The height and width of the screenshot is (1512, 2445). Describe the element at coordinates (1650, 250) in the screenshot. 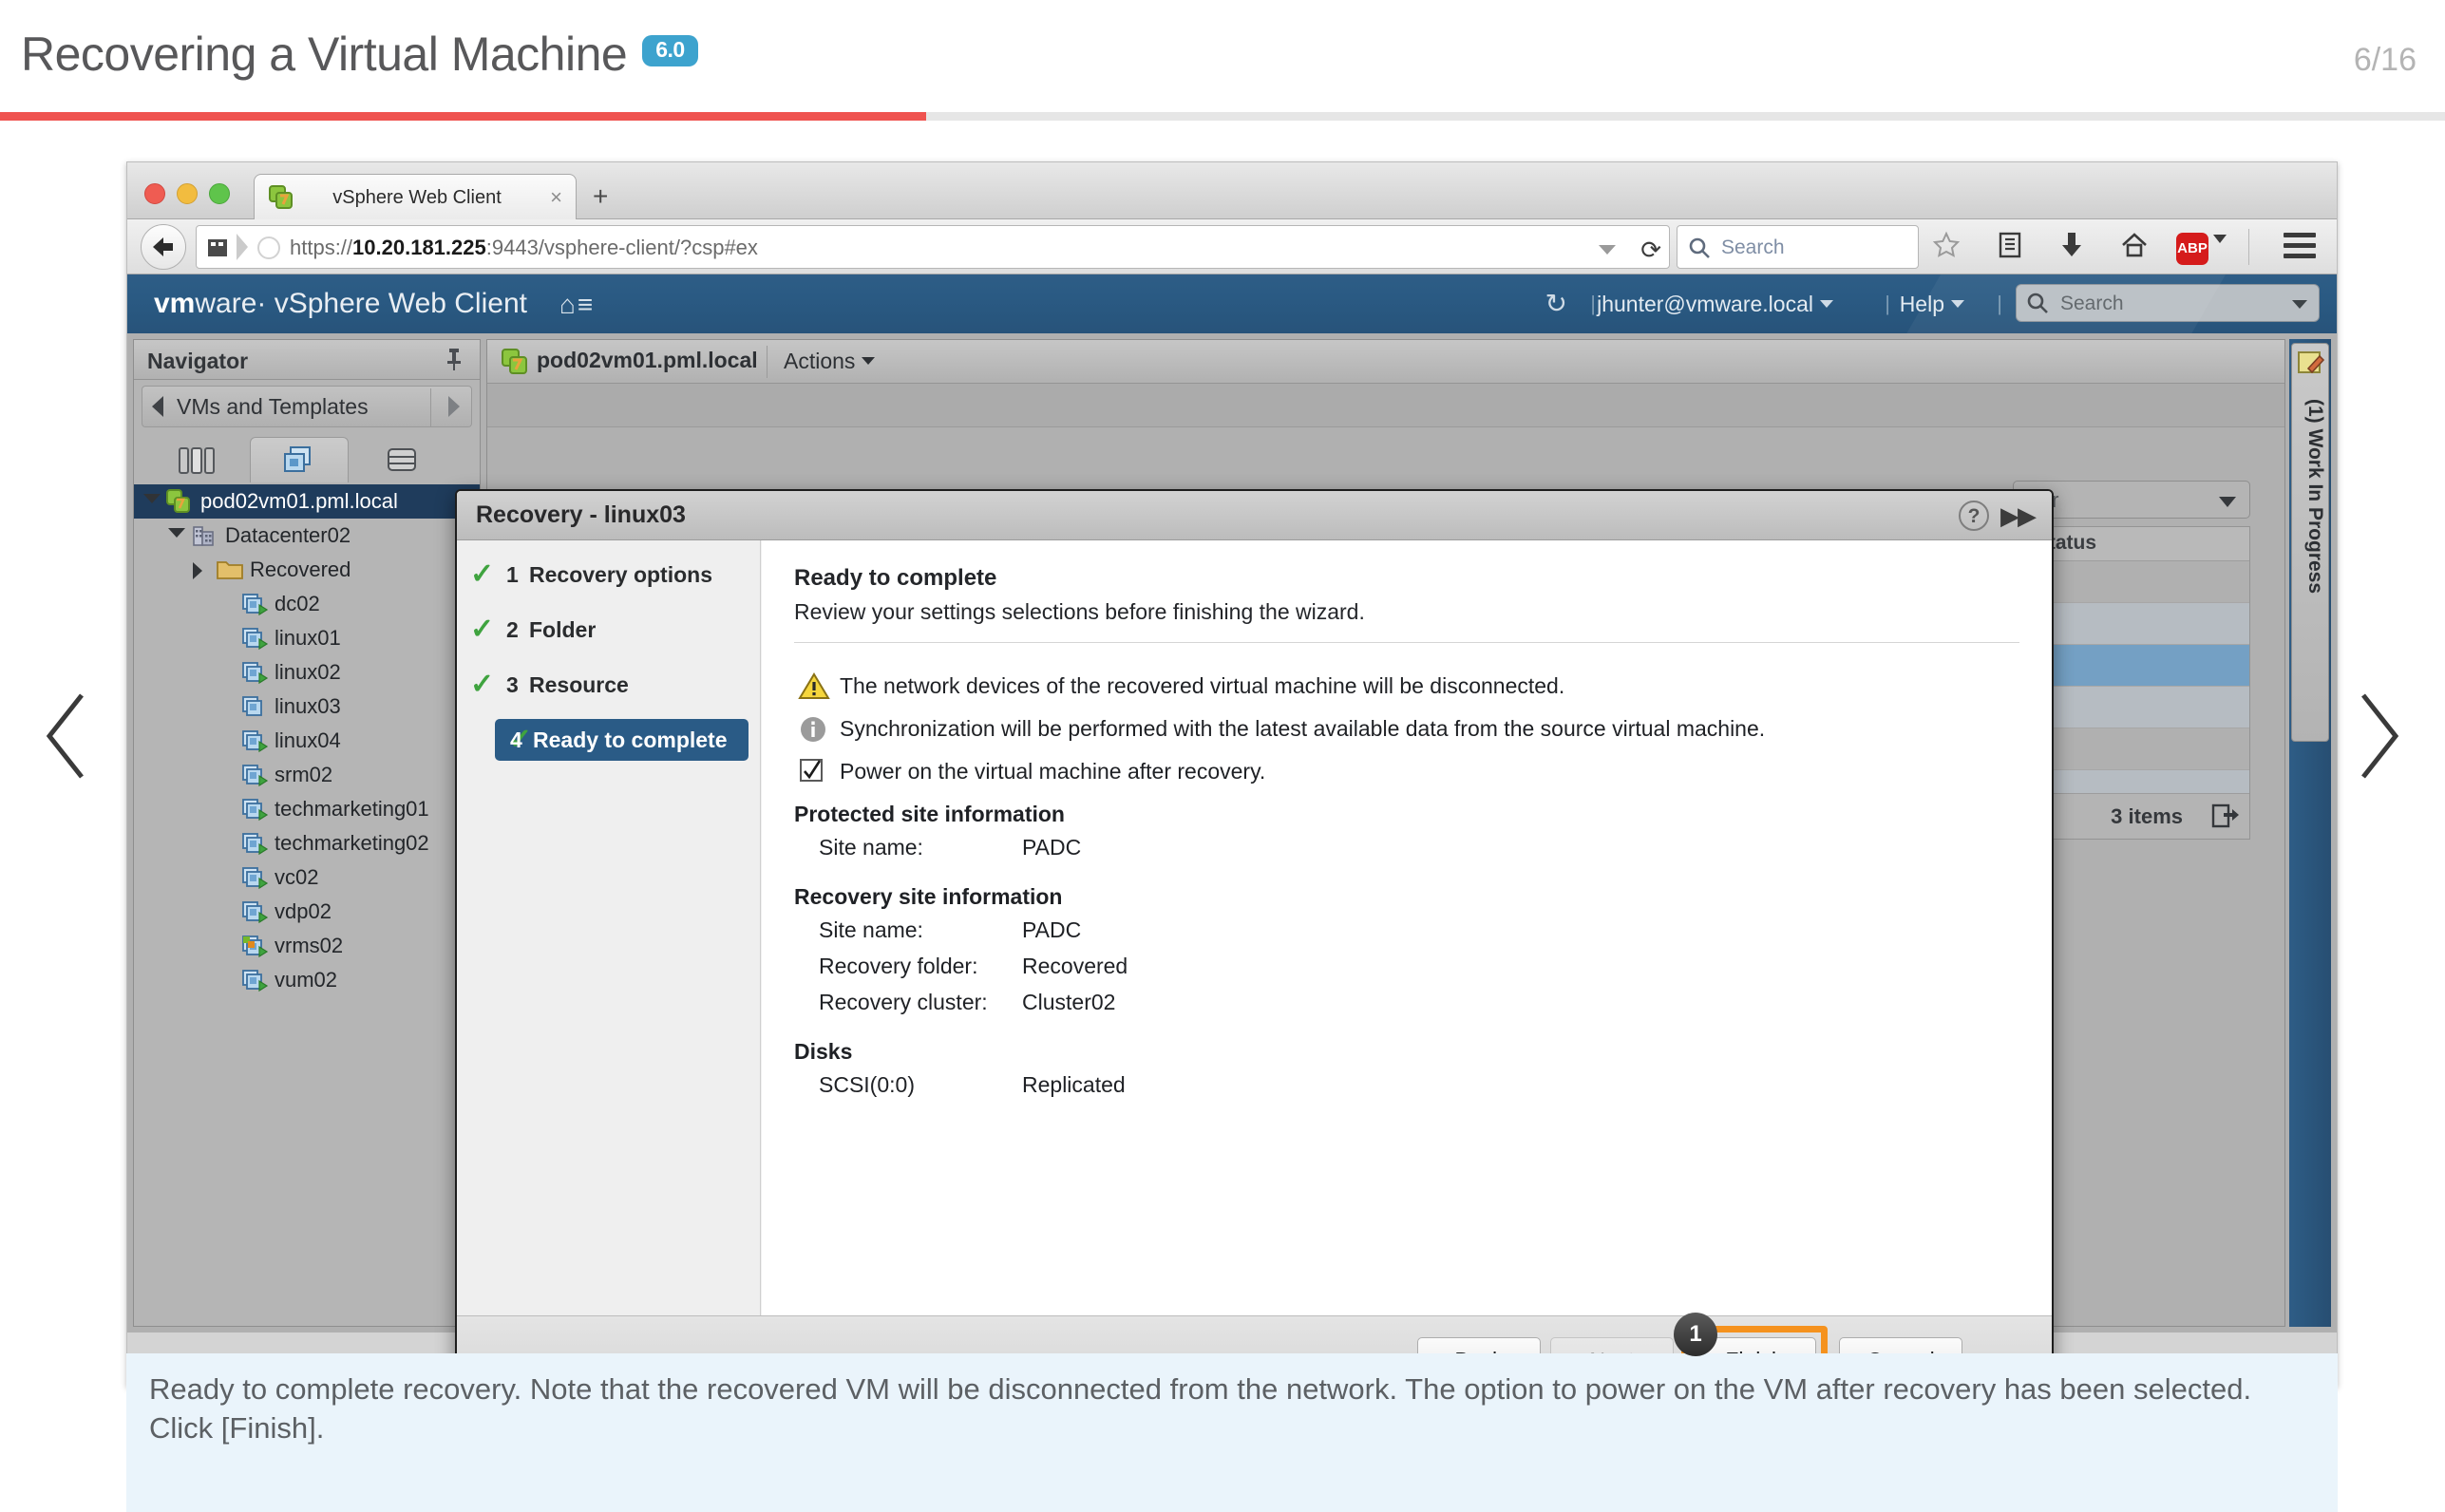

I see `reload-button: ⟳` at that location.